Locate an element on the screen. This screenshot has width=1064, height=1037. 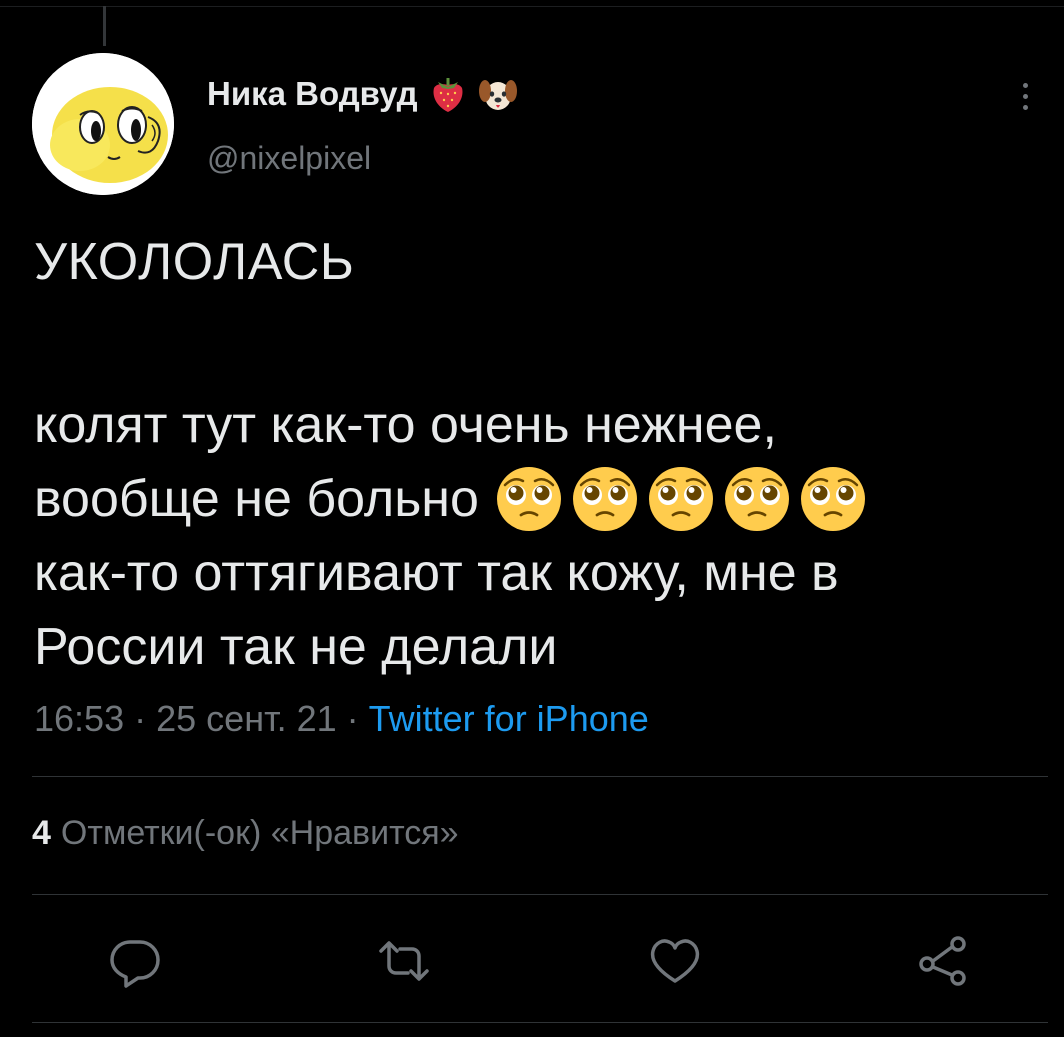
tweet-meta: 16:53 · 25 сент. 21 · Twitter for iPhone is located at coordinates (341, 719).